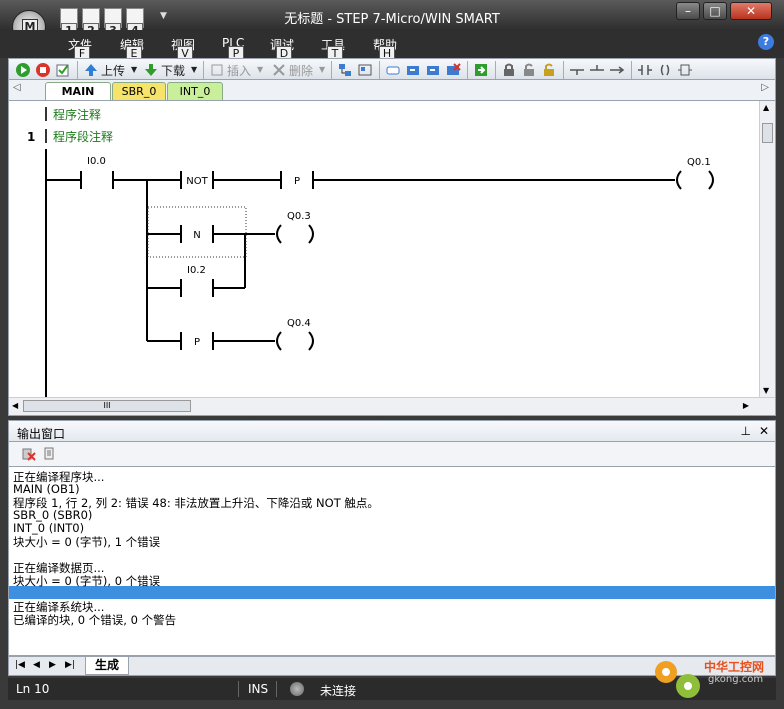 The image size is (784, 709). What do you see at coordinates (20, 665) in the screenshot?
I see `first-tab-icon: |◀` at bounding box center [20, 665].